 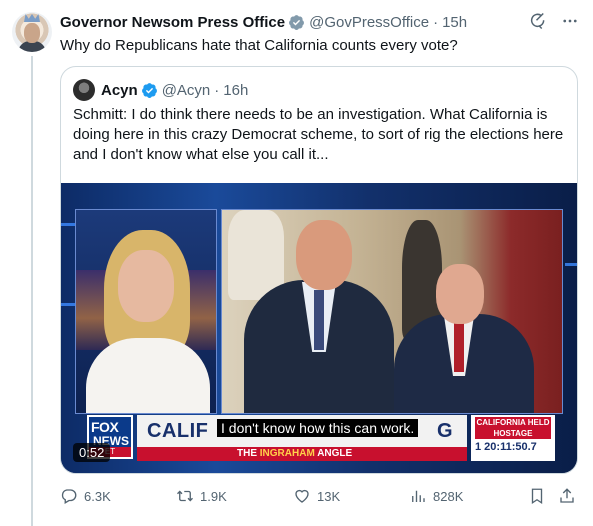 I want to click on host-body, so click(x=148, y=375).